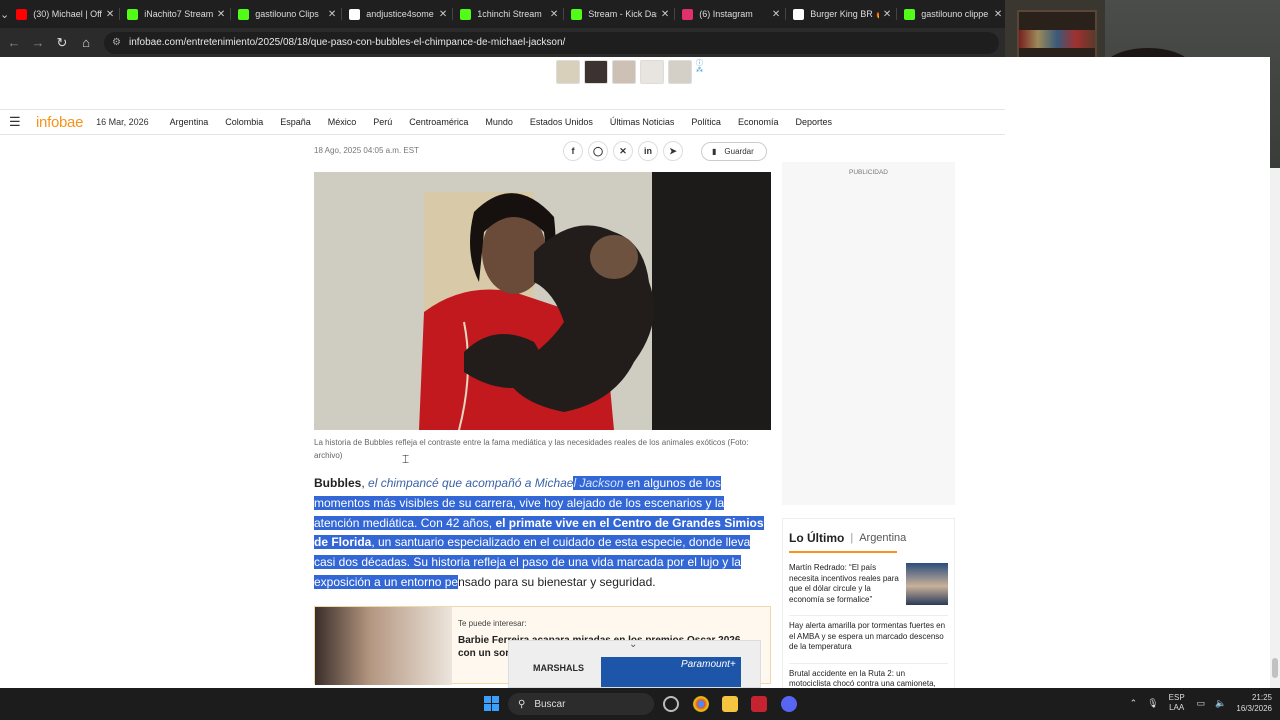 The height and width of the screenshot is (720, 1280). I want to click on site-settings-icon: ⚙, so click(116, 42).